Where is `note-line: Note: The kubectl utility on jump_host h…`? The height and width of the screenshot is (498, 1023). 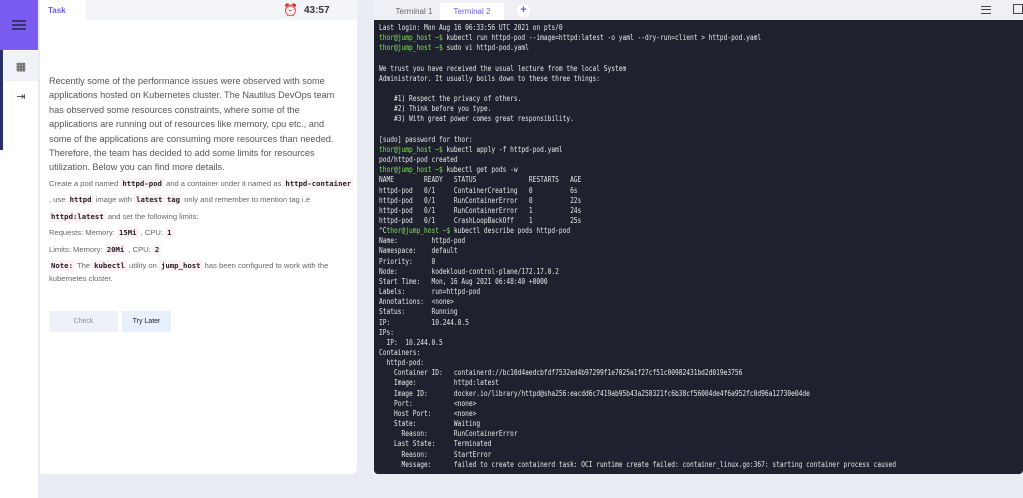 note-line: Note: The kubectl utility on jump_host h… is located at coordinates (189, 271).